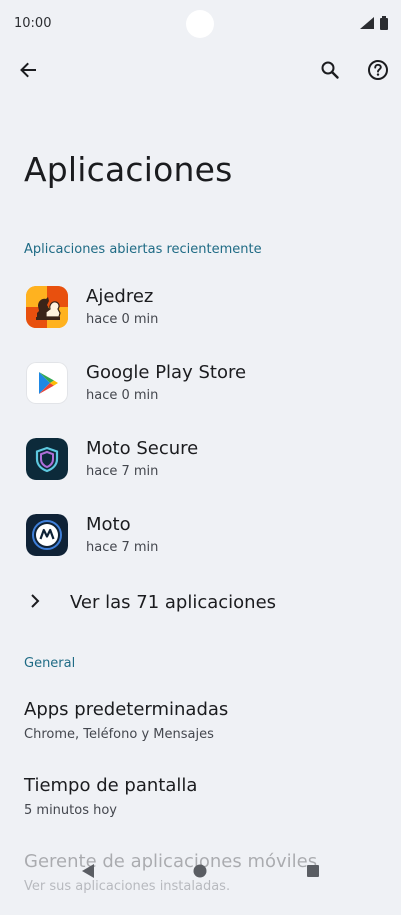  I want to click on status-bar: 10:00, so click(200, 24).